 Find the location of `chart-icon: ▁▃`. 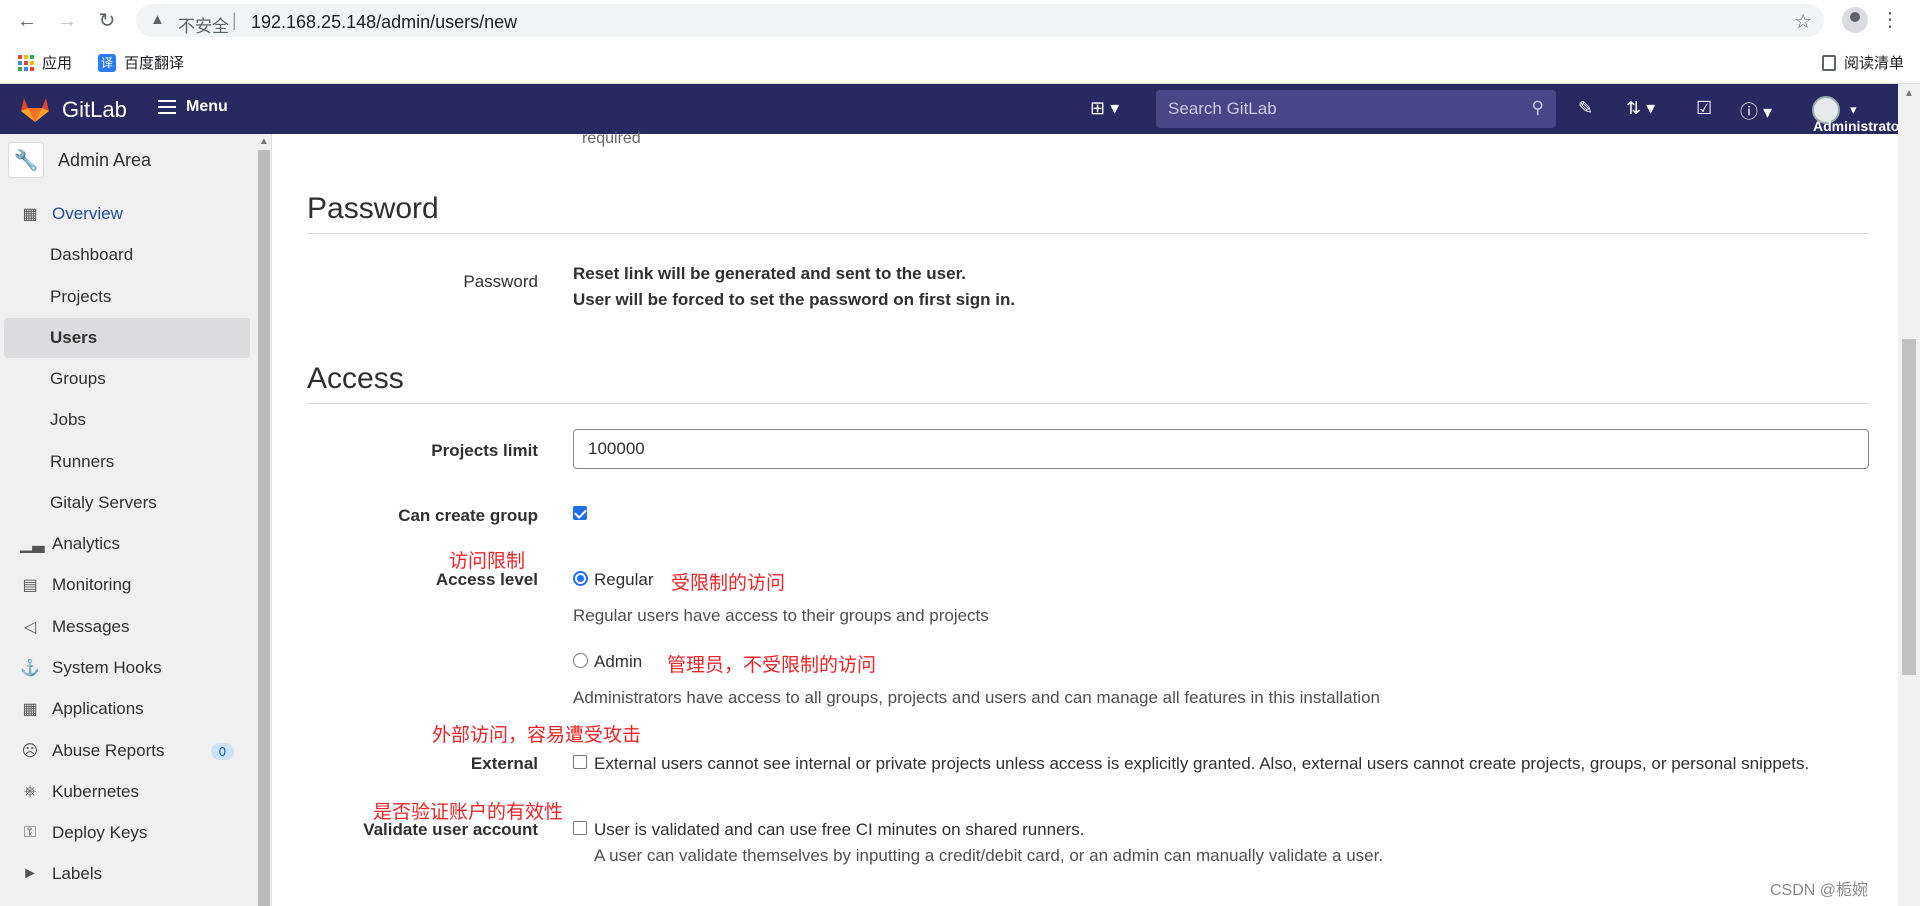

chart-icon: ▁▃ is located at coordinates (32, 544).